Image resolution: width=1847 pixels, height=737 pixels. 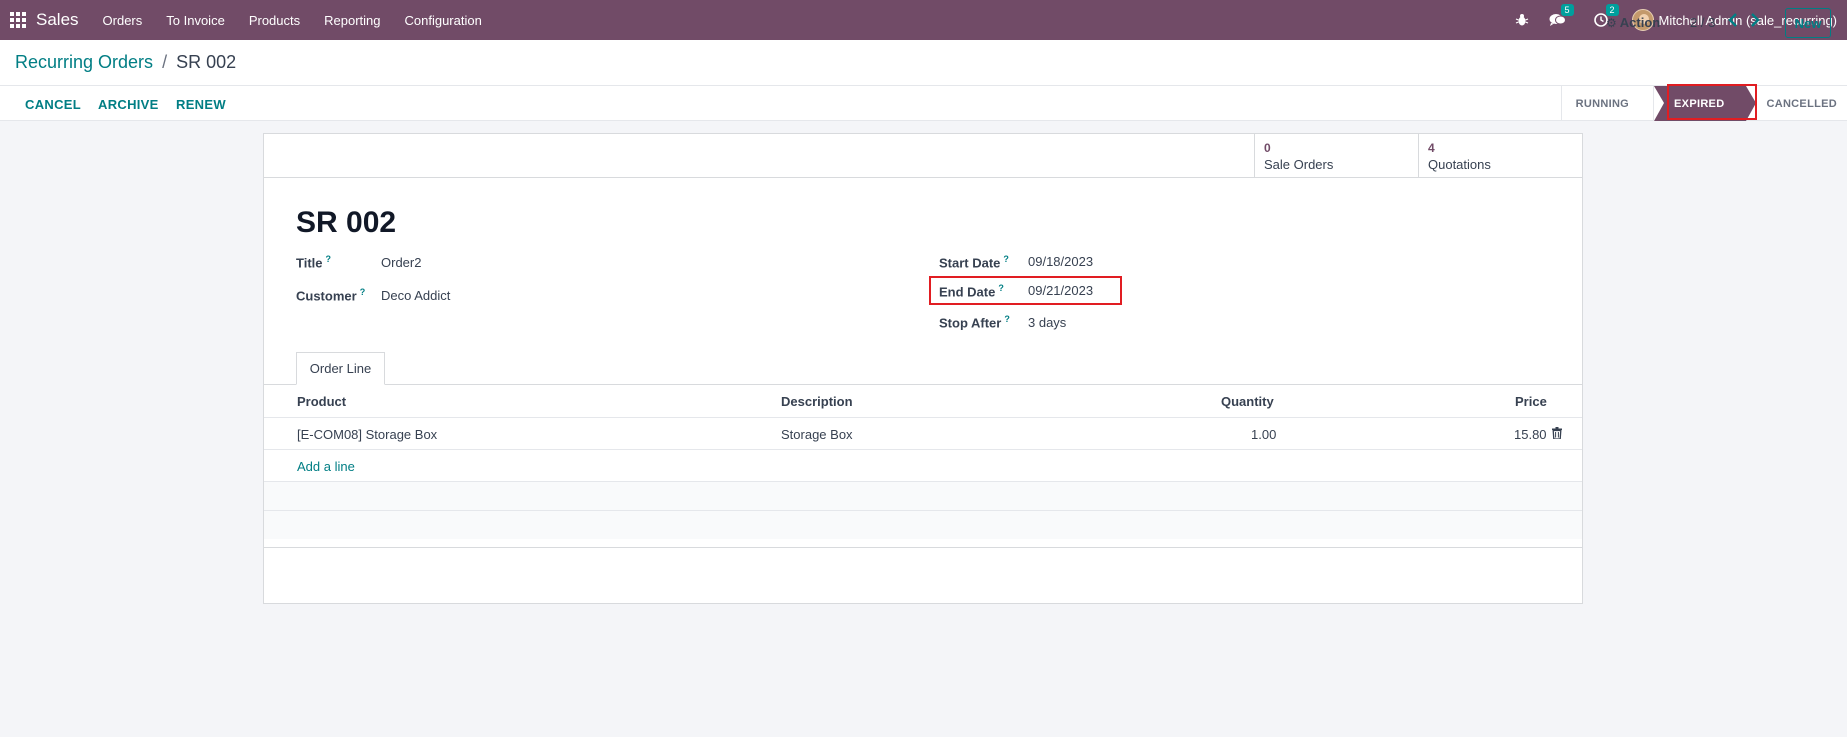 I want to click on messages-badge: 5, so click(x=1567, y=10).